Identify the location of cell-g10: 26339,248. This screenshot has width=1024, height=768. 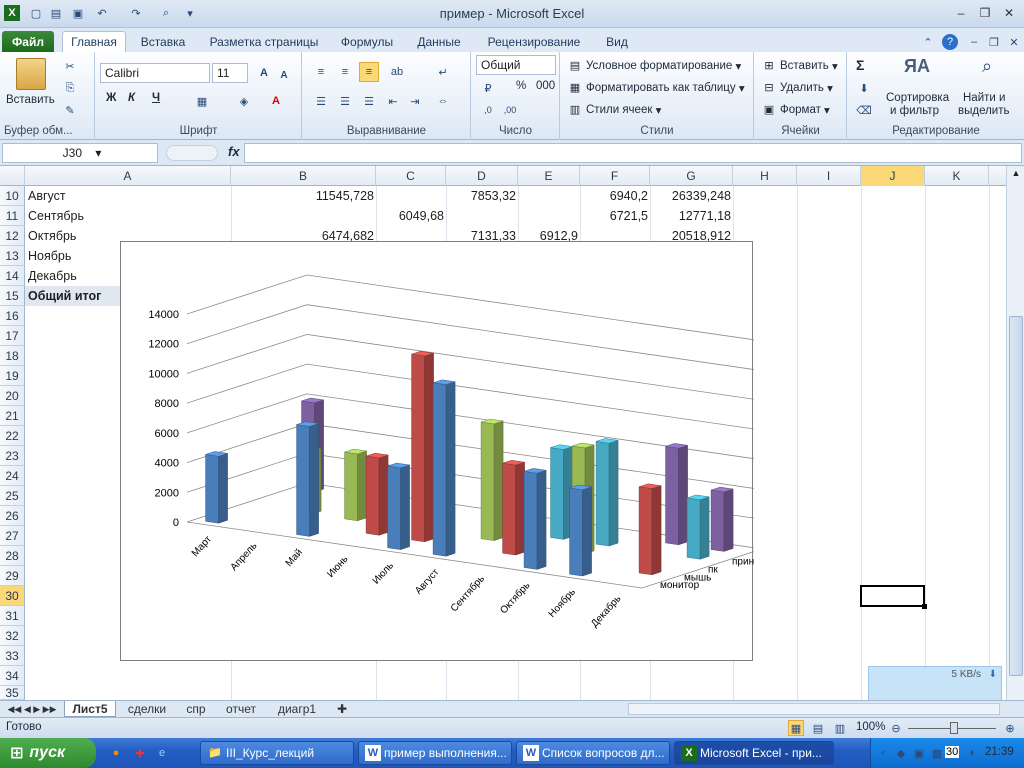
(690, 196).